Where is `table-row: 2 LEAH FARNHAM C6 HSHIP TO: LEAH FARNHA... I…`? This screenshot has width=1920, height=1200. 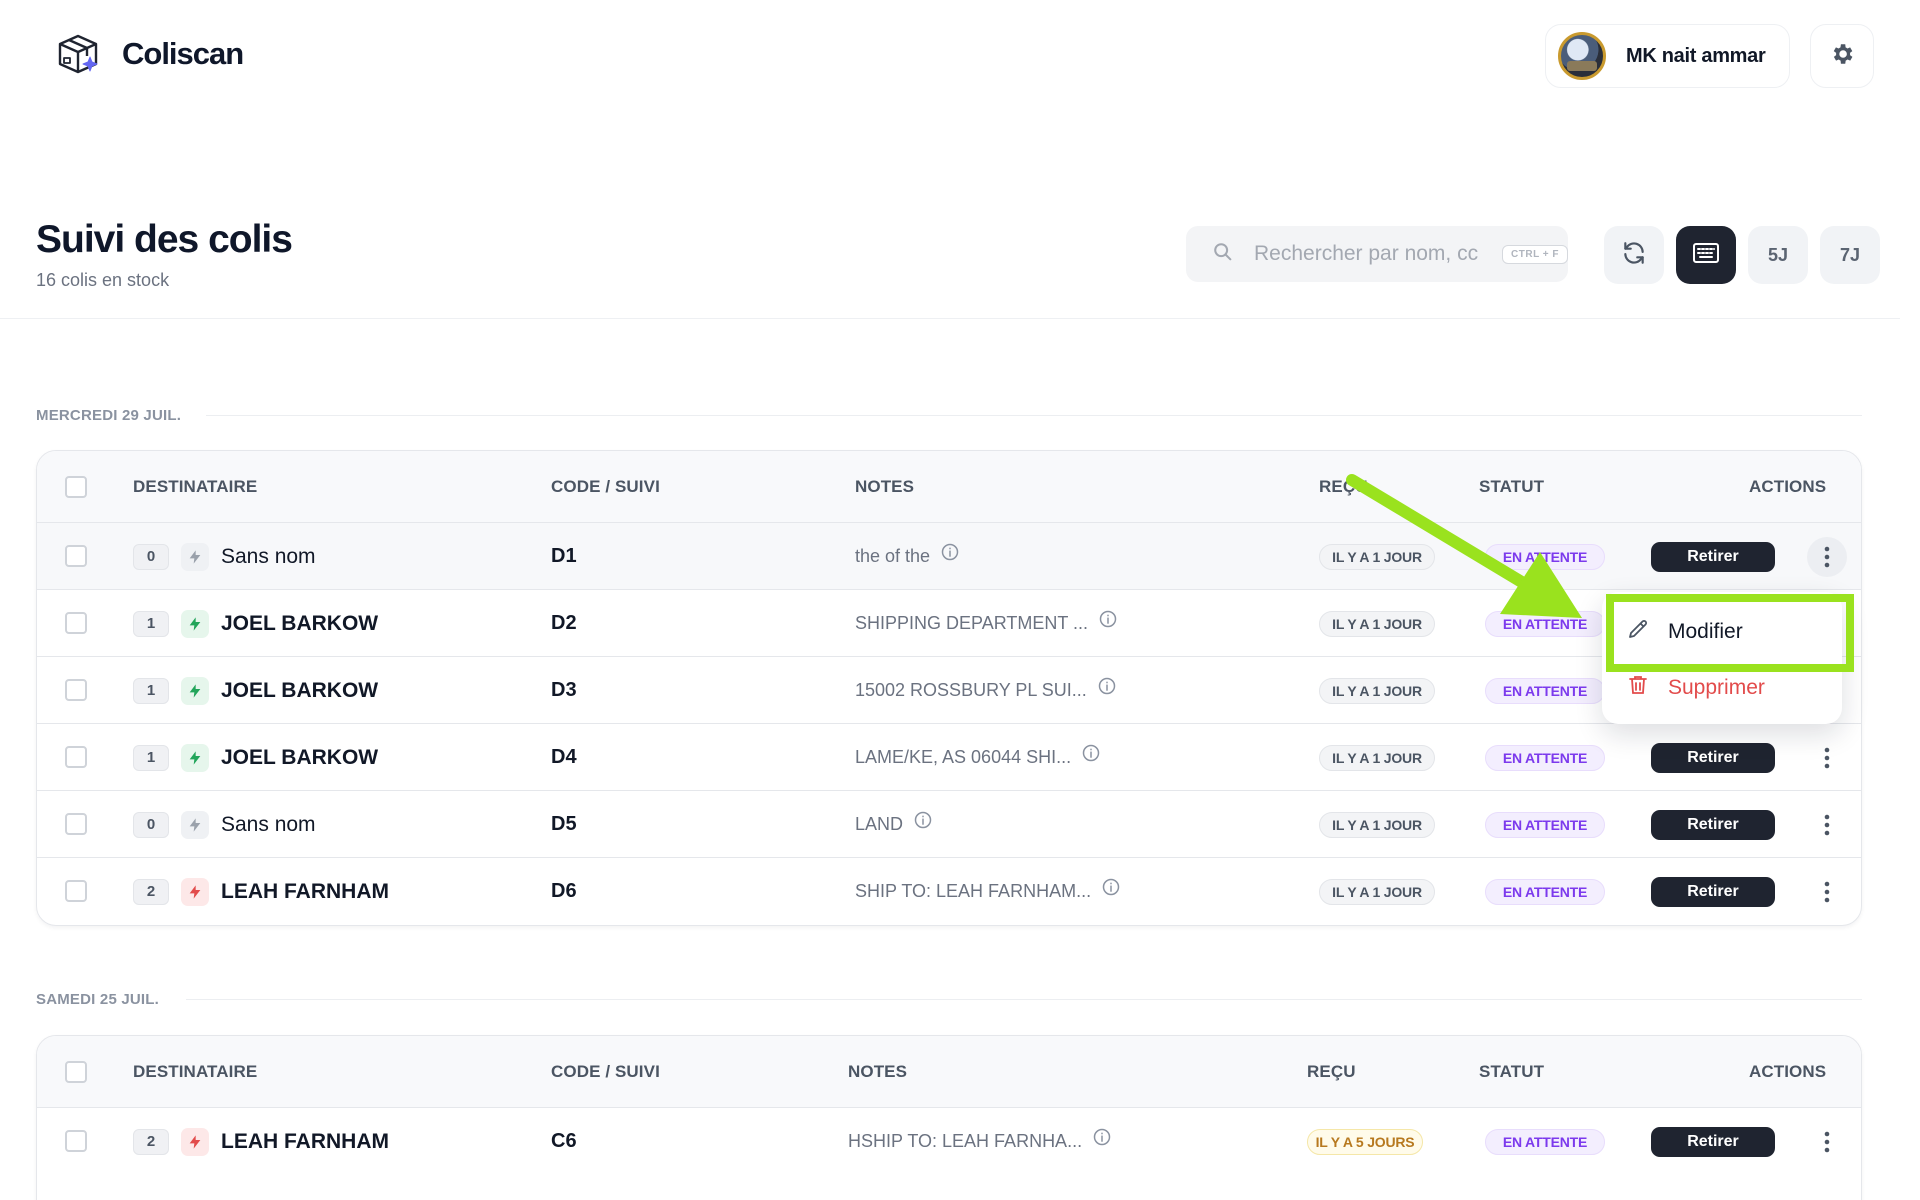 table-row: 2 LEAH FARNHAM C6 HSHIP TO: LEAH FARNHA... I… is located at coordinates (949, 1141).